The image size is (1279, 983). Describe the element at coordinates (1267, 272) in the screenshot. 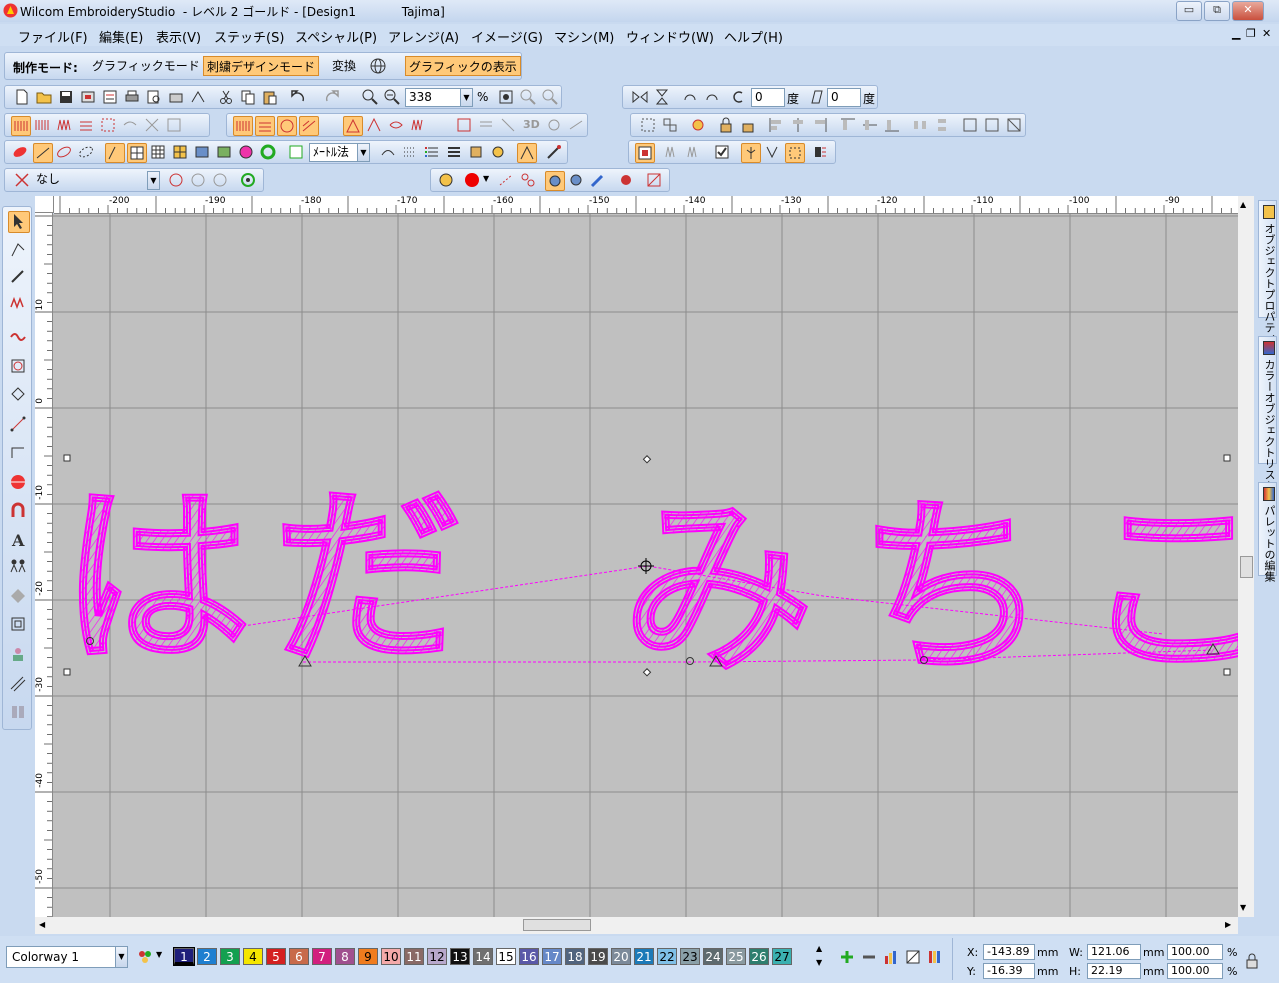

I see `object-properties-tab: オブジェクトプロパティ` at that location.